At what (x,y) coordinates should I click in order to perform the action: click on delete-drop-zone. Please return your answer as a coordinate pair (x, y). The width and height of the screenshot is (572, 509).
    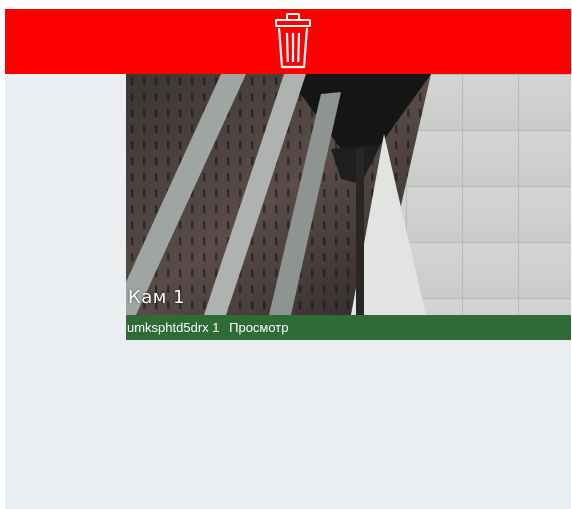
    Looking at the image, I should click on (288, 41).